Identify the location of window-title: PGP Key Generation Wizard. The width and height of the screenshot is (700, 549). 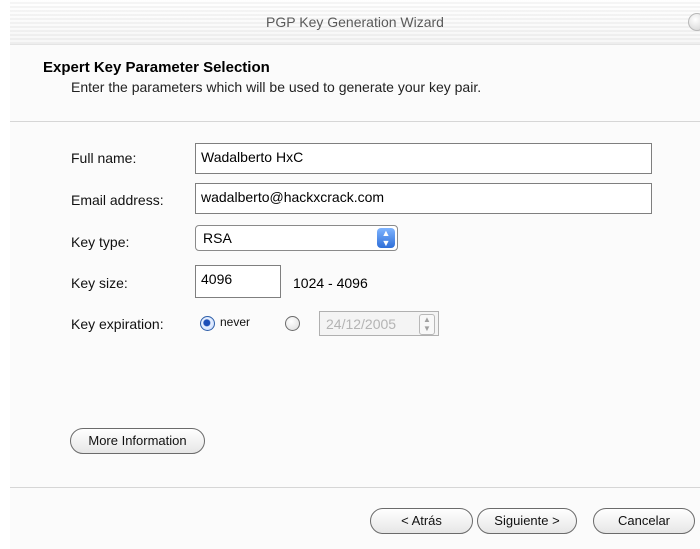
(355, 22).